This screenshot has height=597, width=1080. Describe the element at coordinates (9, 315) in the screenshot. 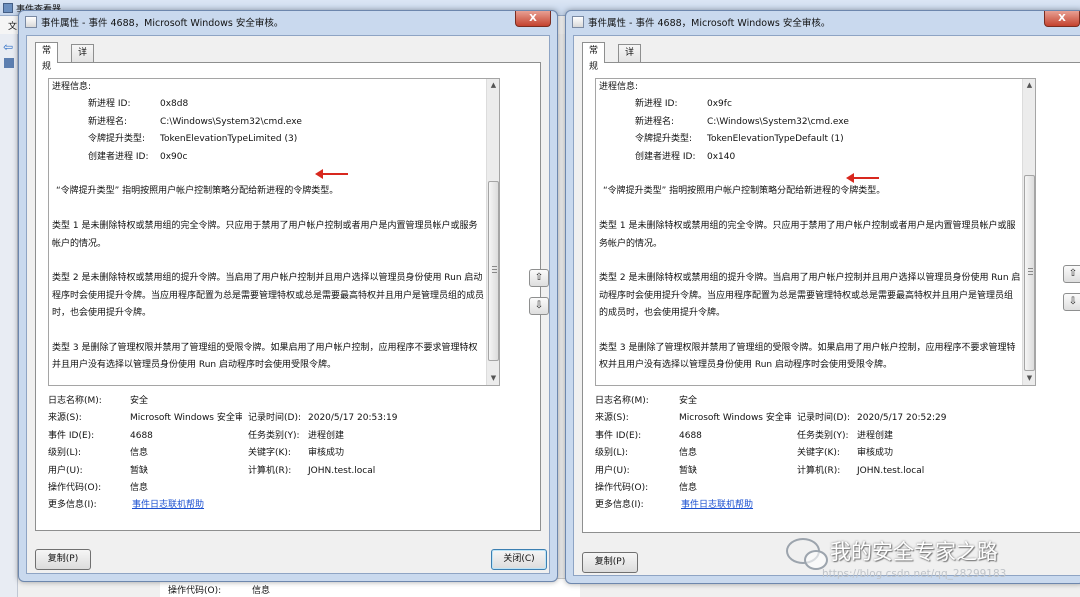

I see `event-viewer-nav: ⇦` at that location.